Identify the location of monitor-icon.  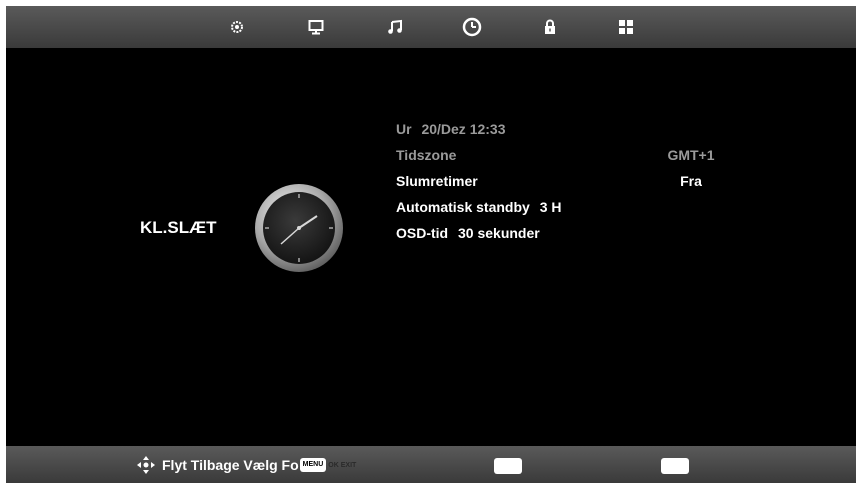
(316, 27).